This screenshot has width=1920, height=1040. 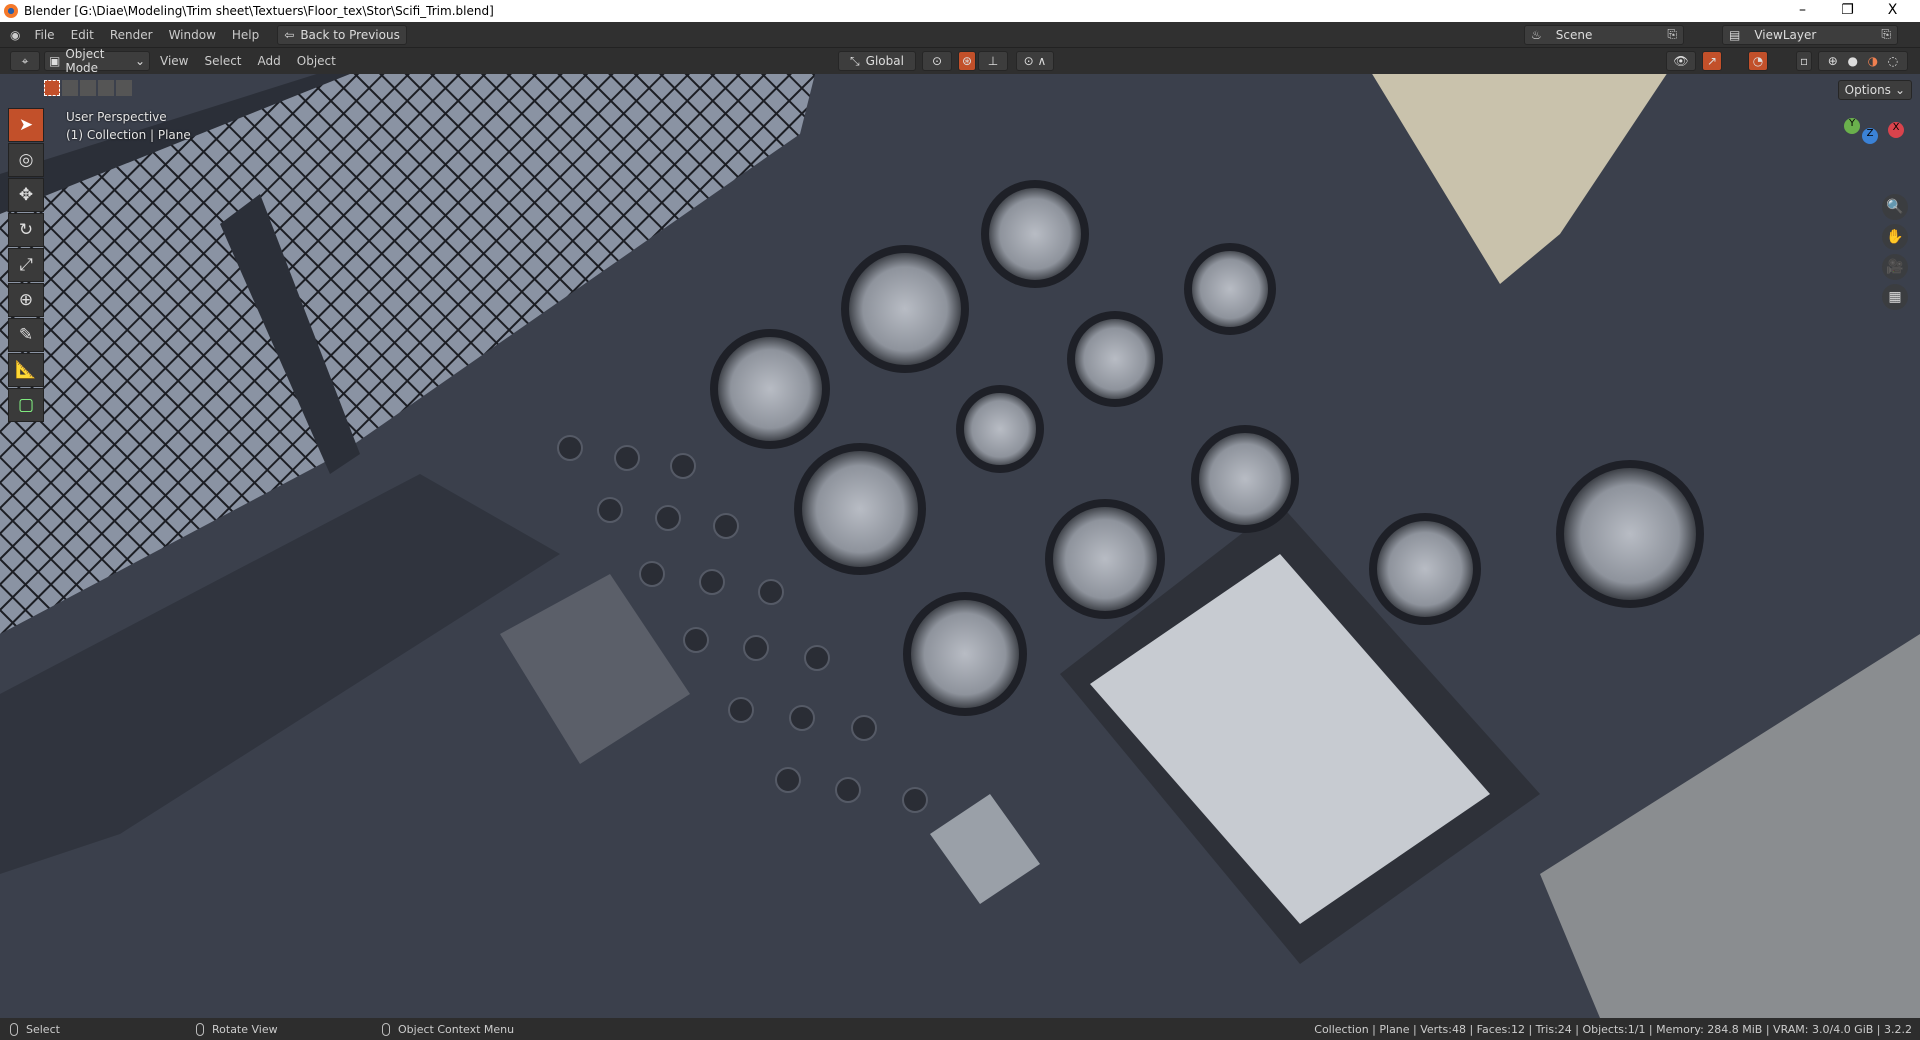 What do you see at coordinates (884, 61) in the screenshot?
I see `orientation-label: Global` at bounding box center [884, 61].